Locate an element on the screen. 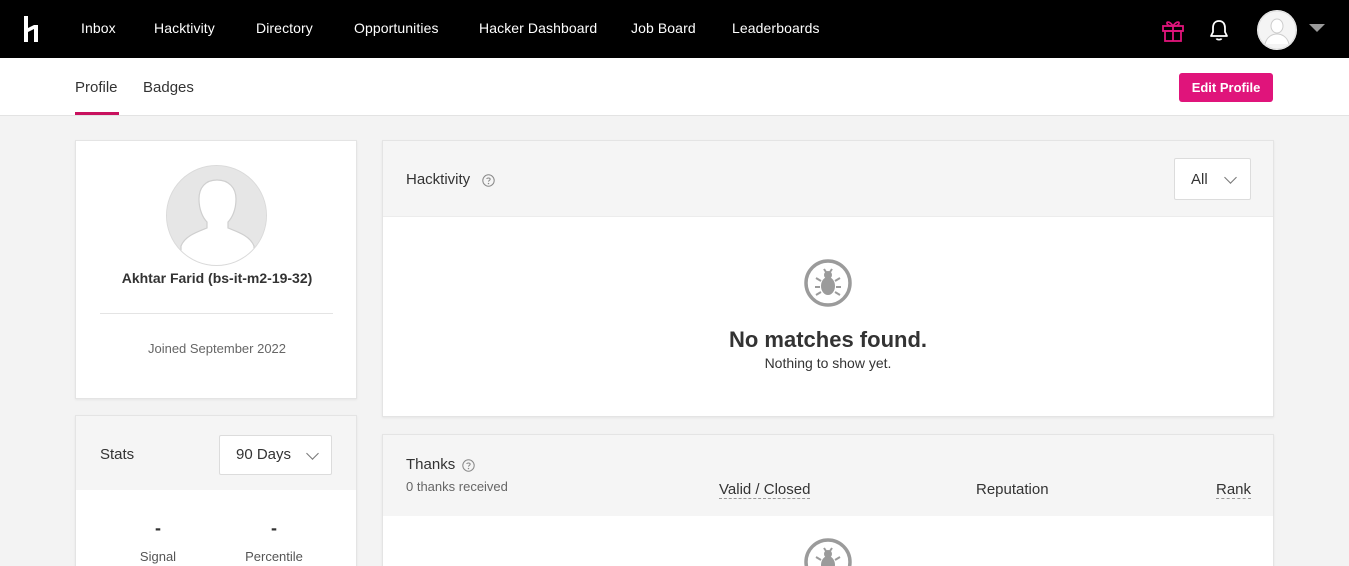 Image resolution: width=1349 pixels, height=566 pixels. gift-icon is located at coordinates (1173, 30).